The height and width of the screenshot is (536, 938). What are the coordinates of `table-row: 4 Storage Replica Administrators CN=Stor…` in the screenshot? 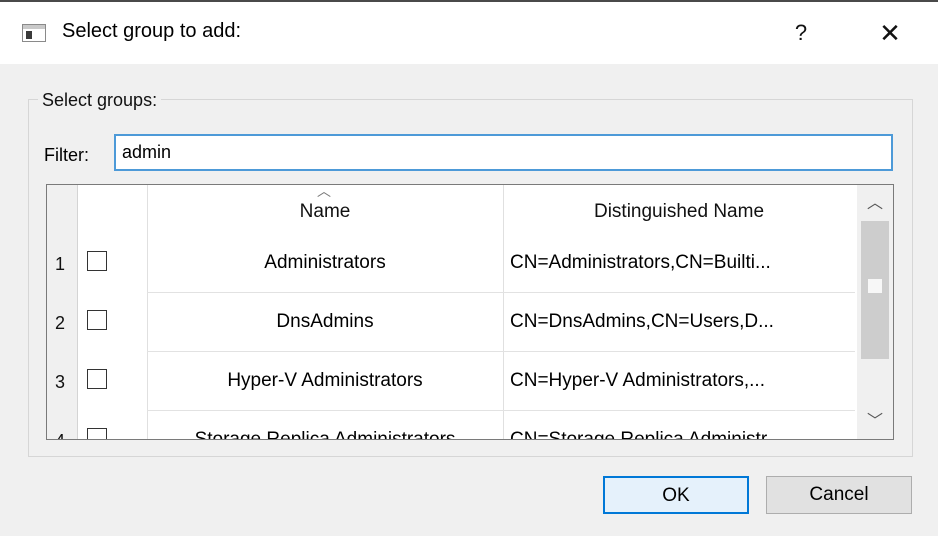 It's located at (451, 425).